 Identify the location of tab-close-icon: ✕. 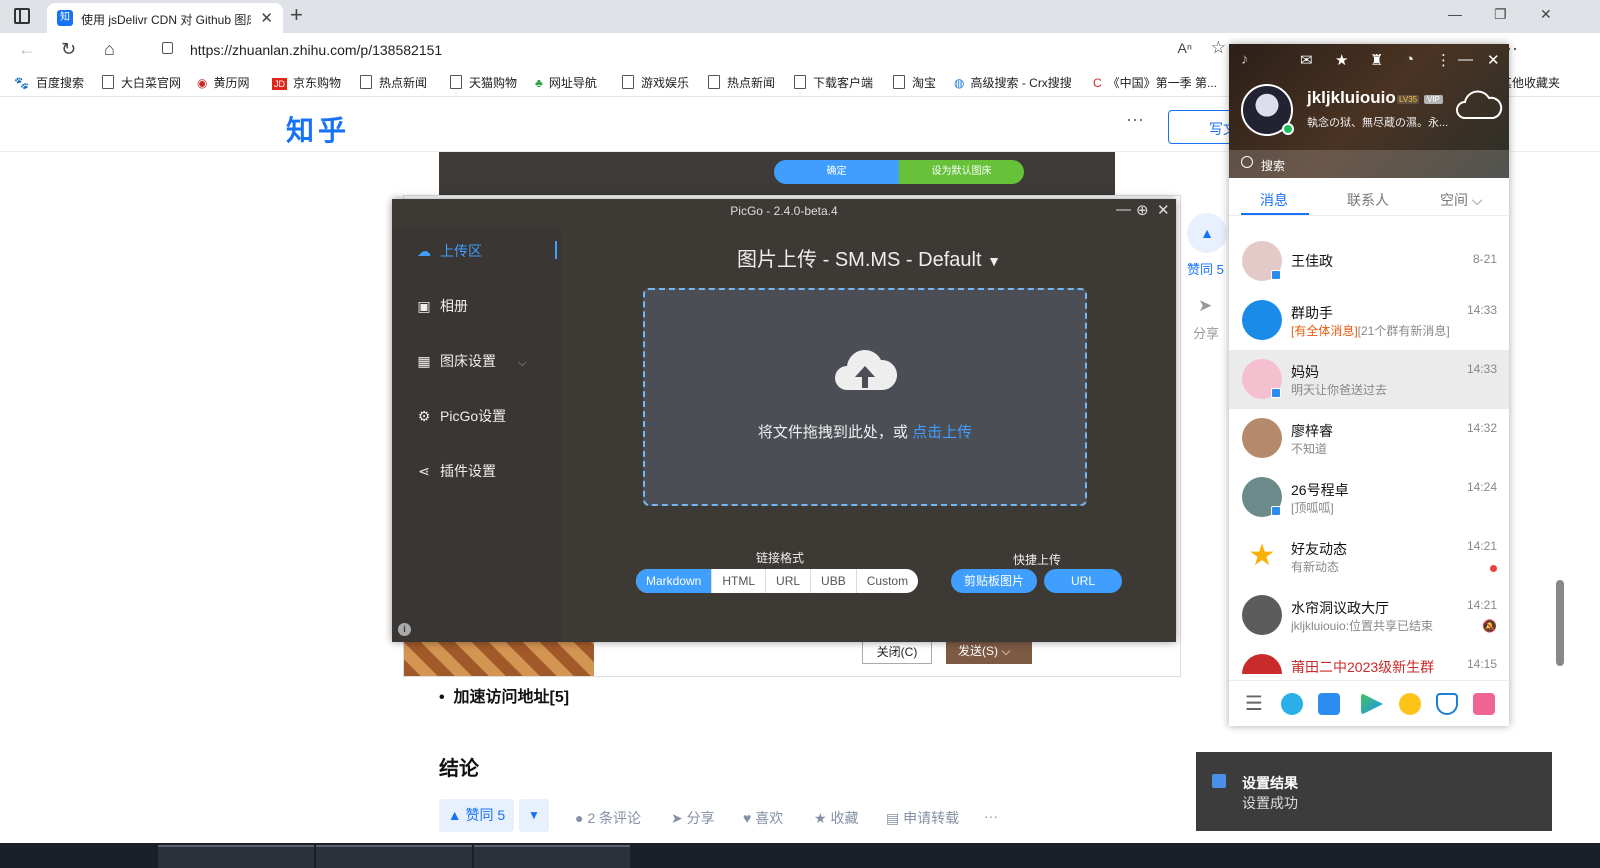
(266, 18).